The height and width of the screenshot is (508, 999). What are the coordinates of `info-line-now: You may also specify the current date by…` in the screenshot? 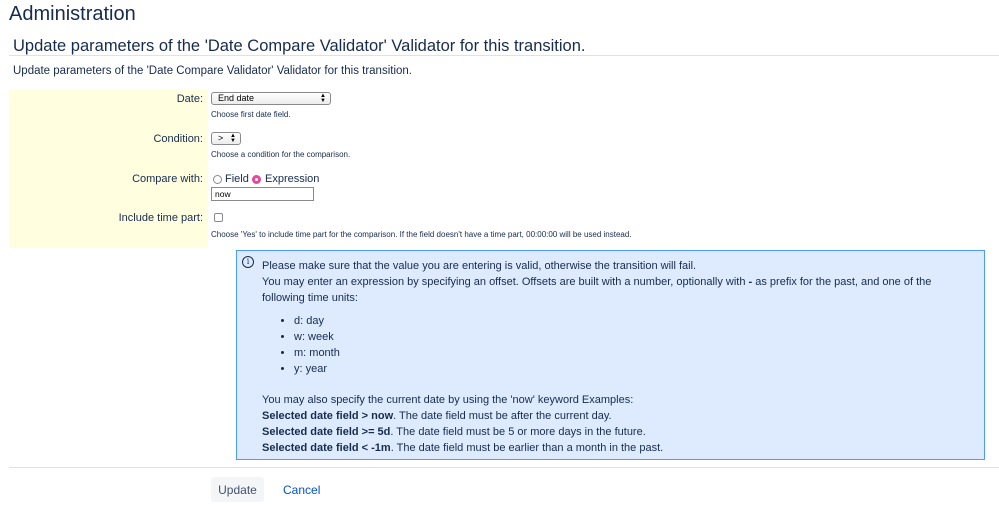 It's located at (448, 400).